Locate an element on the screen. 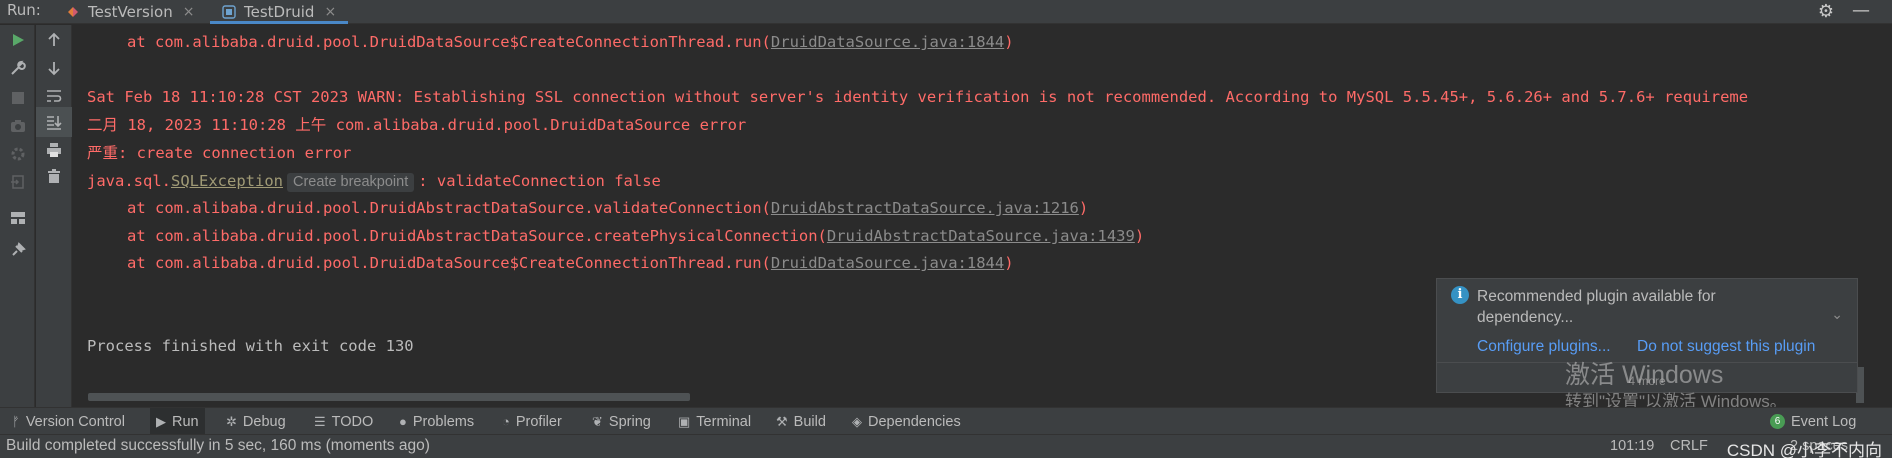 This screenshot has width=1892, height=458. tool-event-log: 6 Event Log is located at coordinates (1813, 421).